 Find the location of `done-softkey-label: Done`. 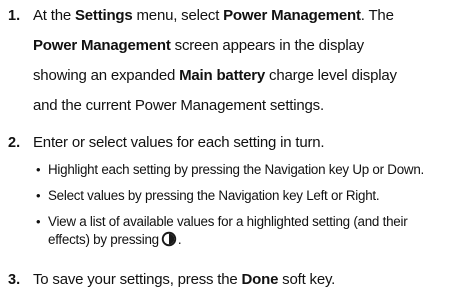

done-softkey-label: Done is located at coordinates (260, 279).